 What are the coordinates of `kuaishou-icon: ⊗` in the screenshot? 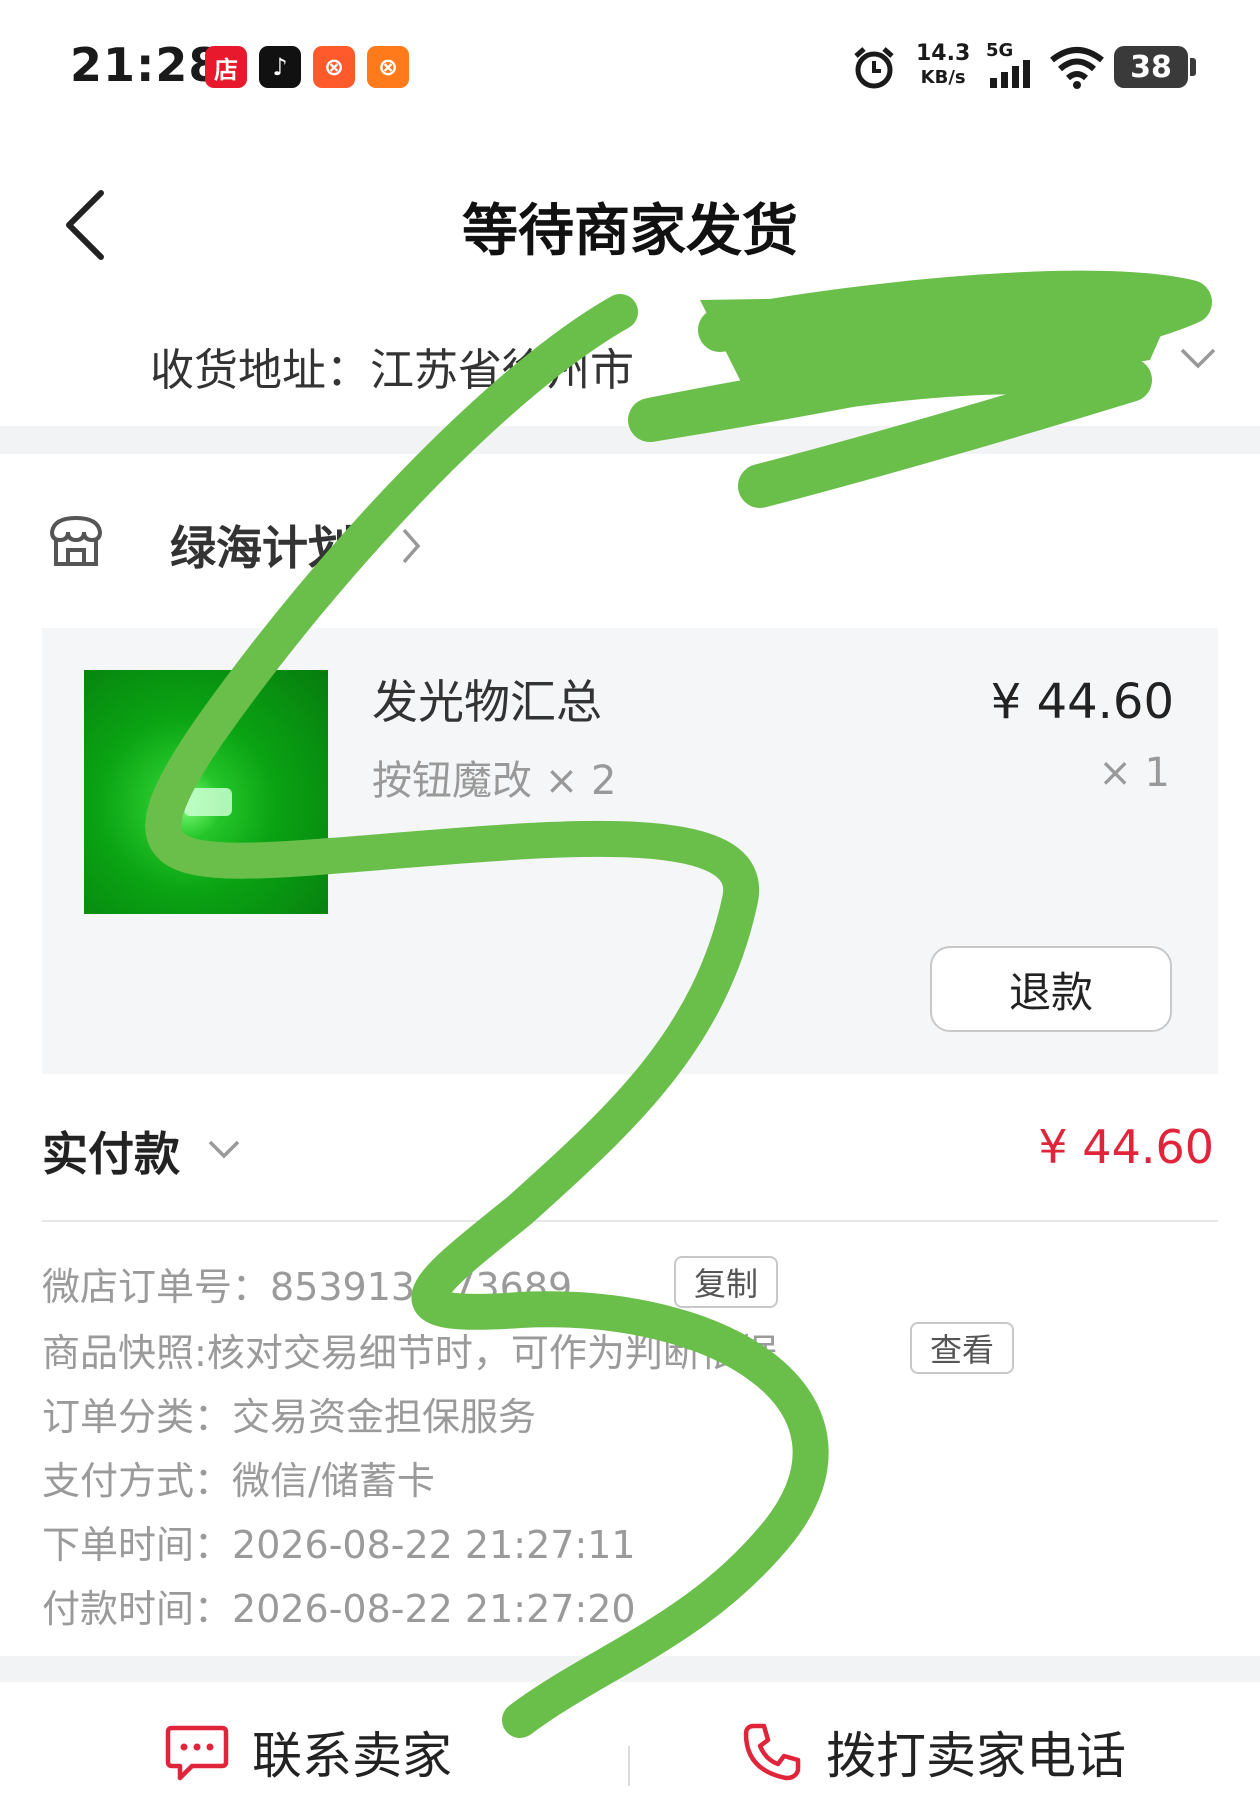 It's located at (334, 67).